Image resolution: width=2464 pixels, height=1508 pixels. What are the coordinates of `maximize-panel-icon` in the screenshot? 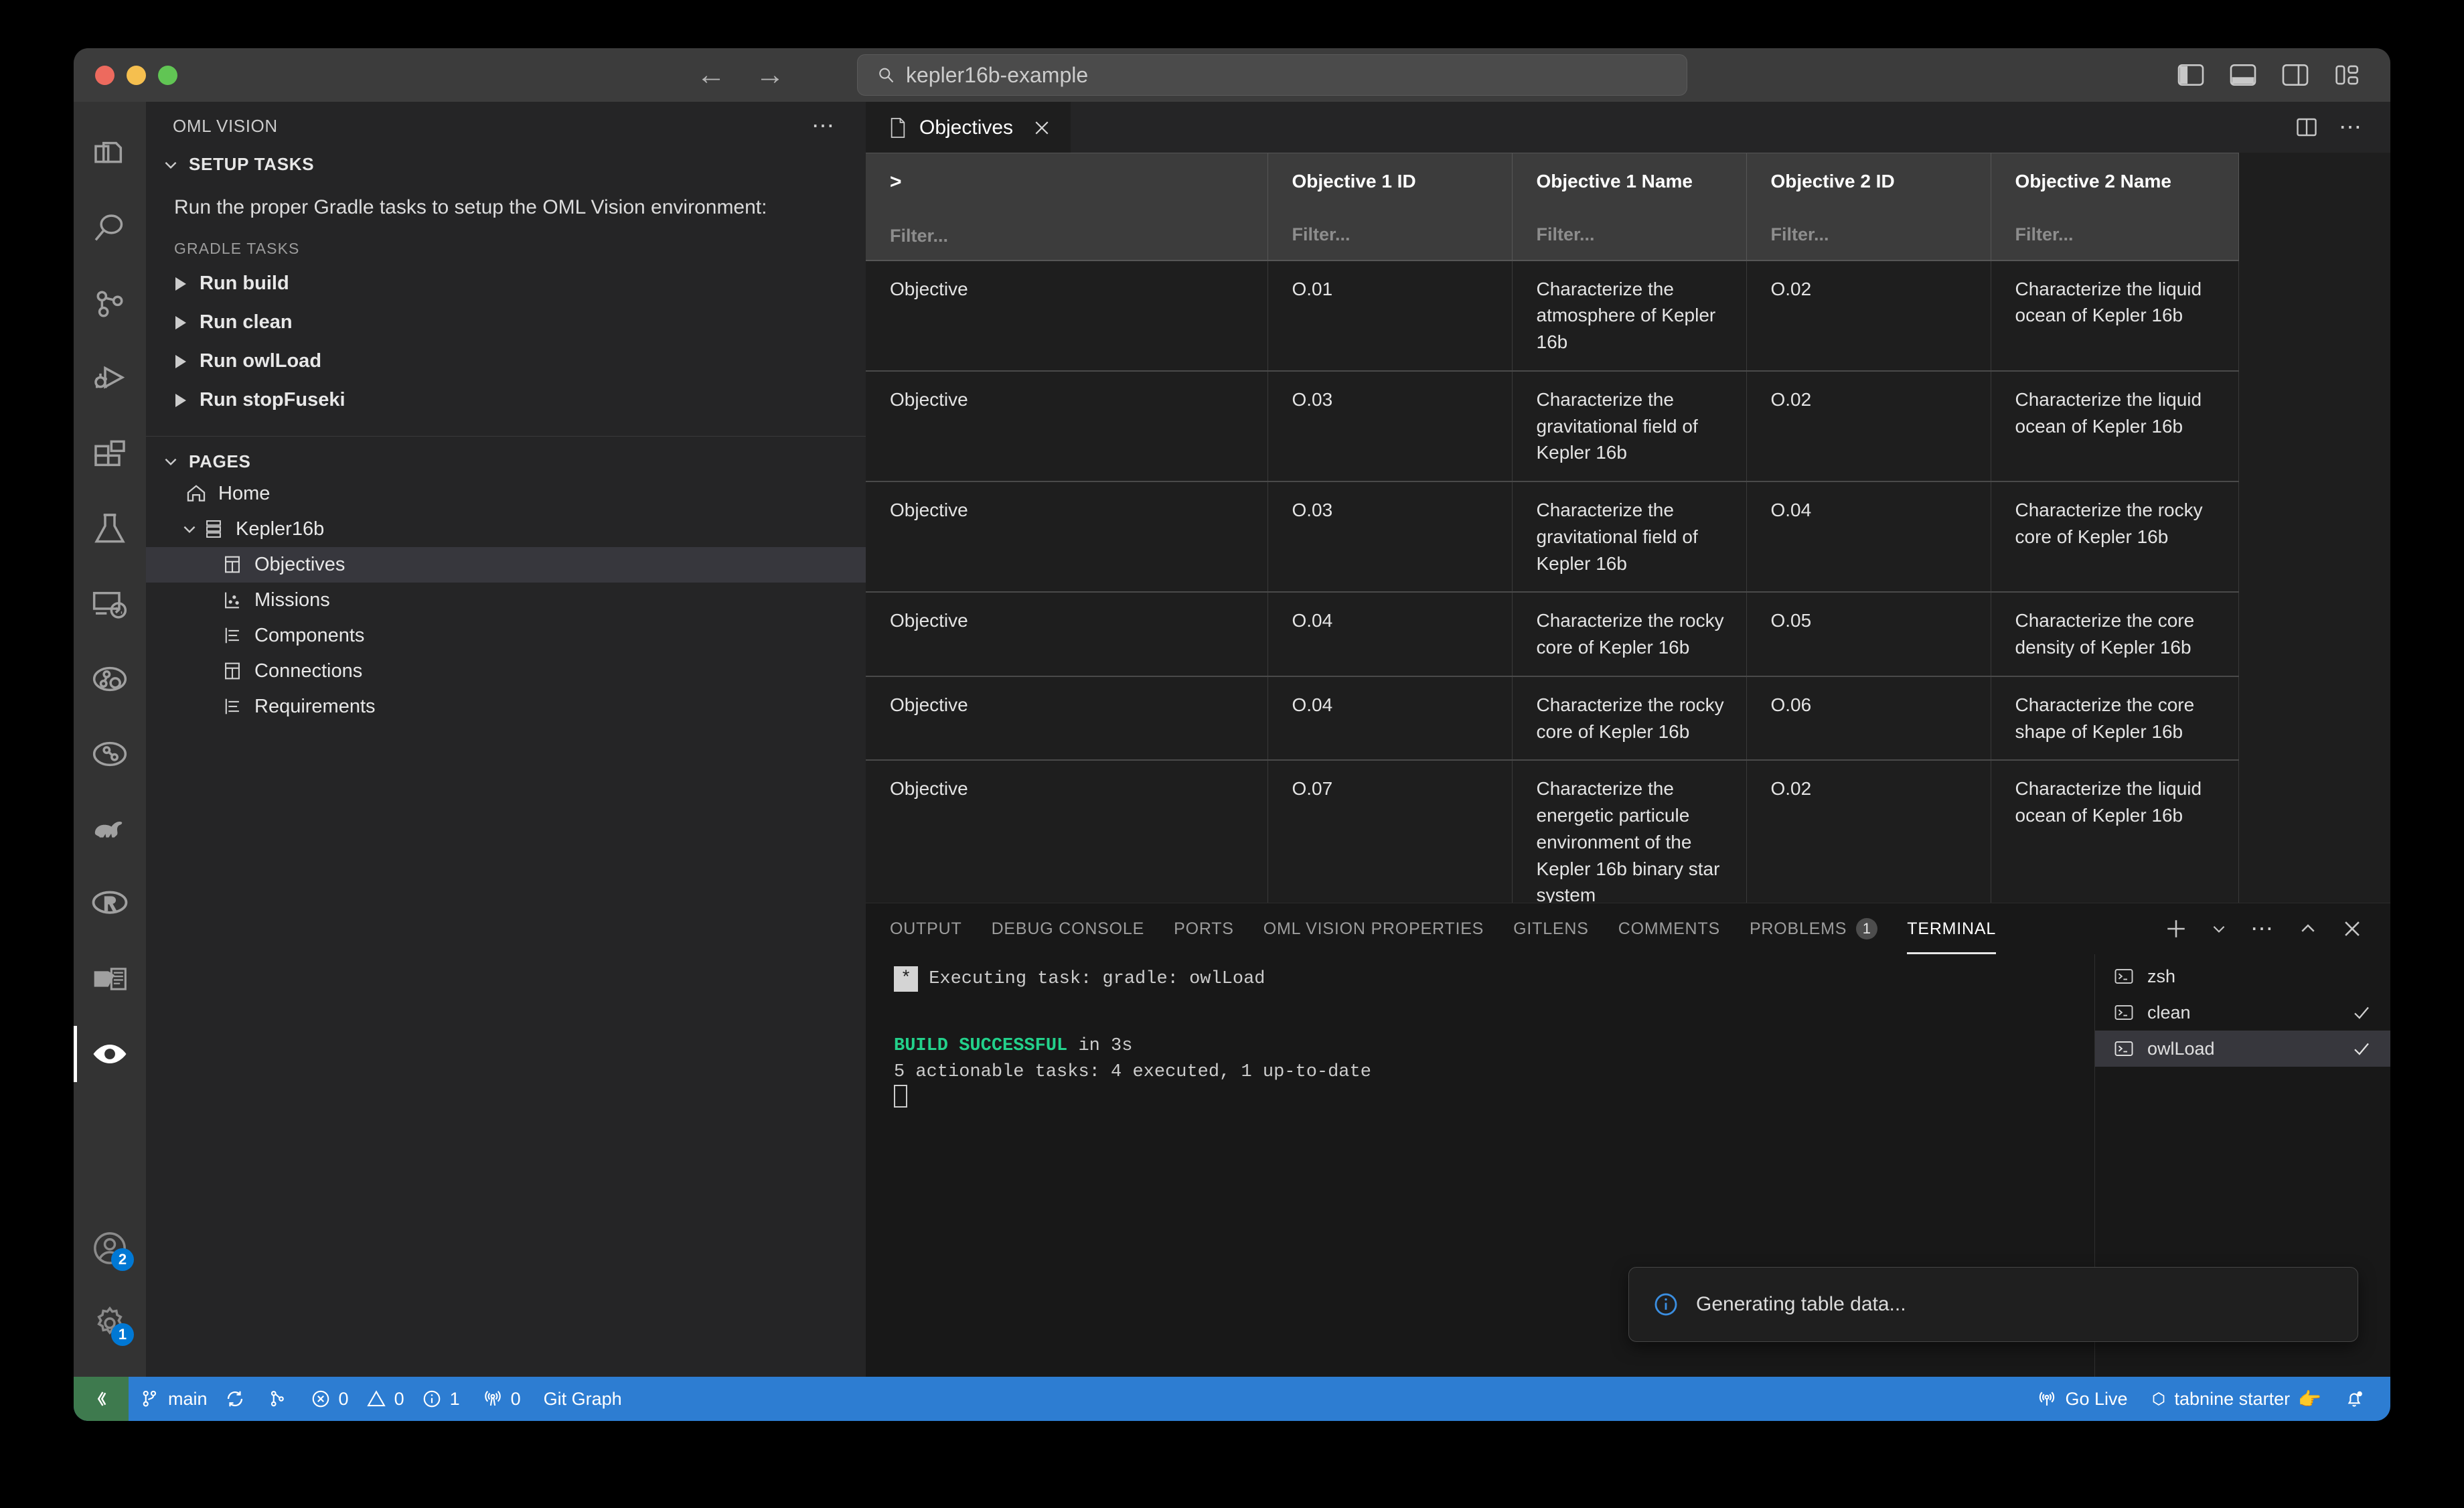 It's located at (2308, 929).